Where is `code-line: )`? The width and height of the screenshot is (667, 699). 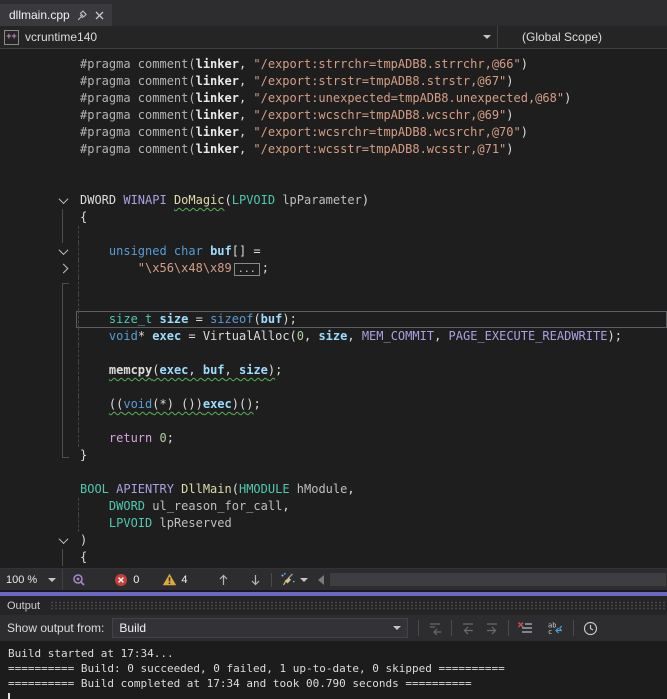 code-line: ) is located at coordinates (358, 540).